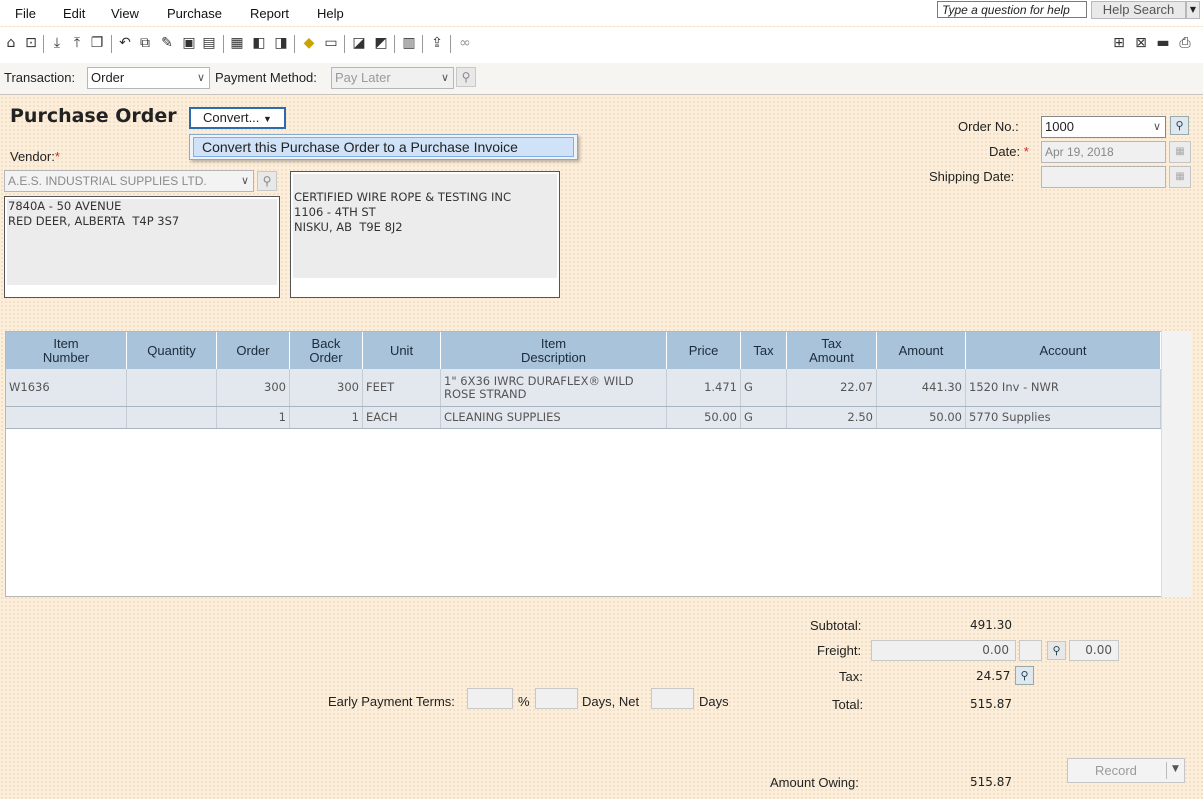 Image resolution: width=1203 pixels, height=799 pixels. I want to click on order-lookup-icon: ⚲, so click(1179, 125).